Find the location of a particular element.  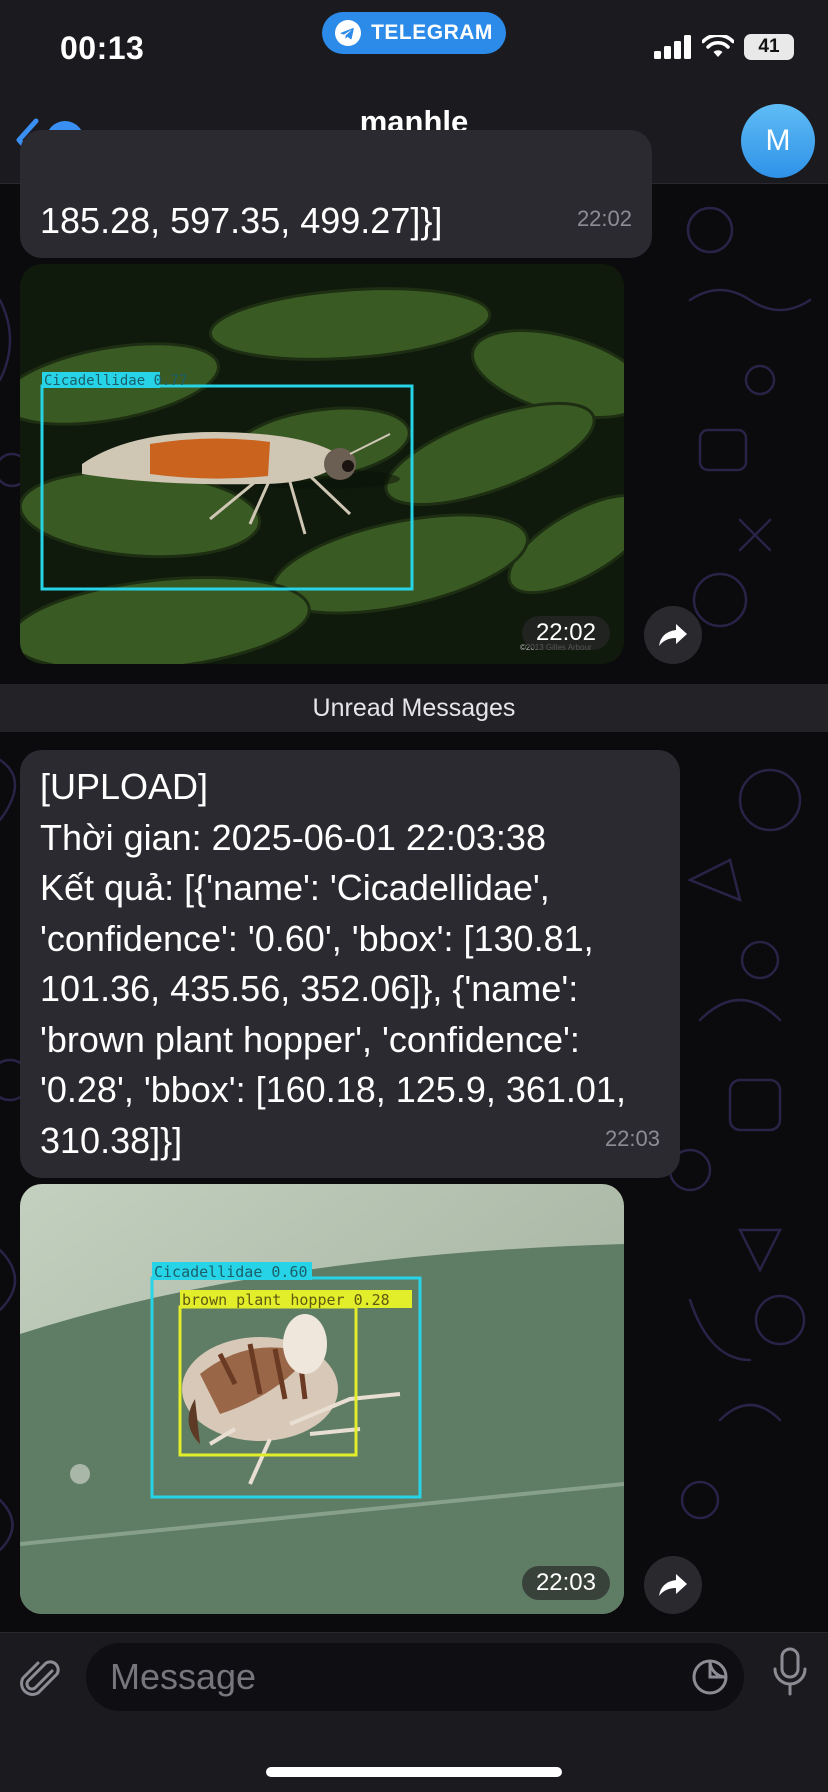

status-time: 00:13 is located at coordinates (102, 48).